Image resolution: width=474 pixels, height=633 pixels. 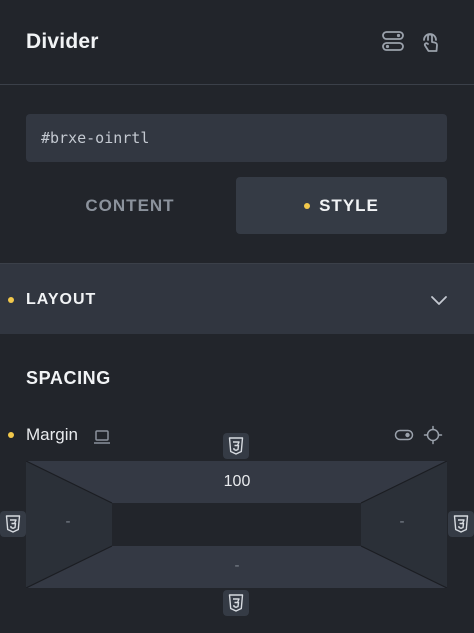 I want to click on link-values-icon, so click(x=433, y=435).